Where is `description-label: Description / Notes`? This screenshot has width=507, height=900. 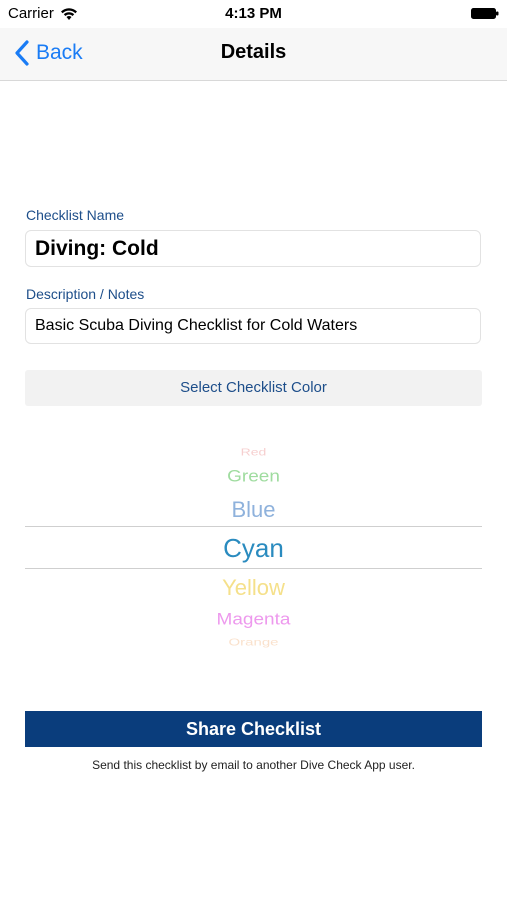 description-label: Description / Notes is located at coordinates (85, 294).